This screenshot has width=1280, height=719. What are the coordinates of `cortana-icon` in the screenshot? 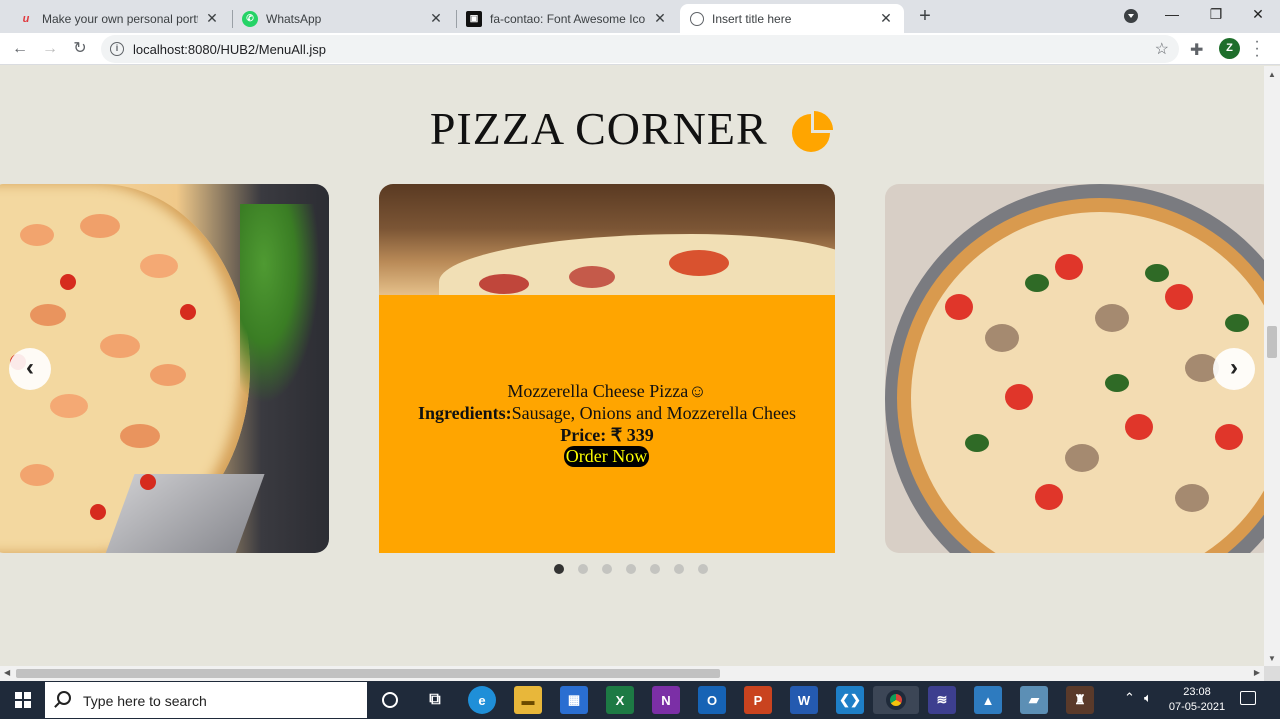 It's located at (390, 700).